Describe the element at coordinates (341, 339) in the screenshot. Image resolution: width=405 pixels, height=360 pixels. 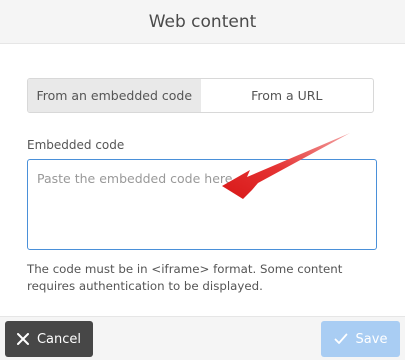
I see `check-icon` at that location.